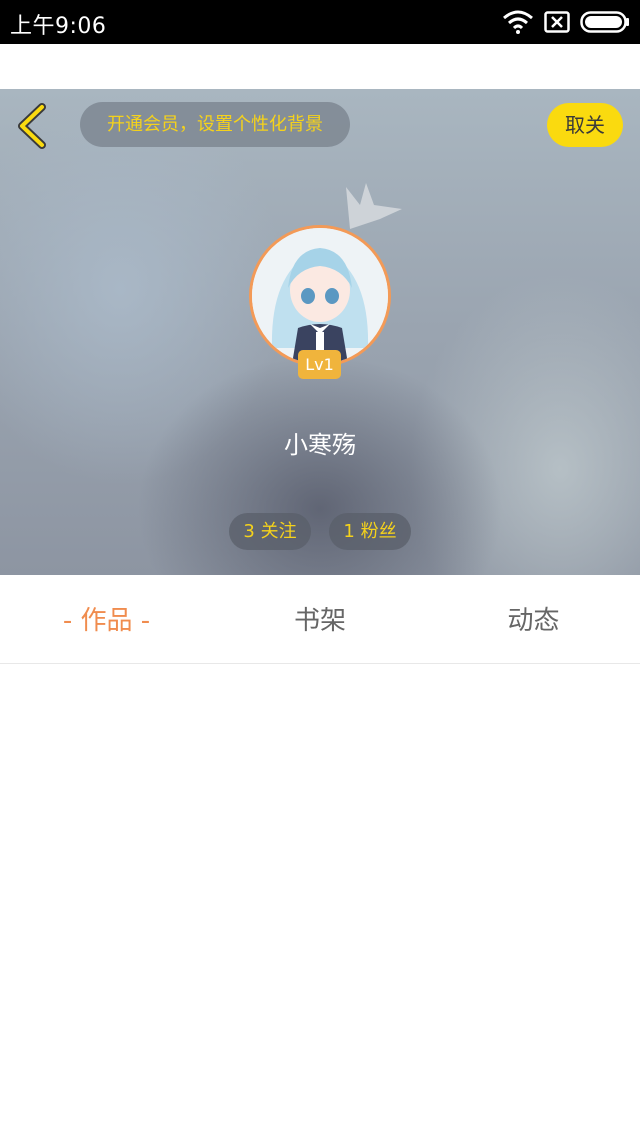  Describe the element at coordinates (58, 26) in the screenshot. I see `status-time: 上午9:06` at that location.